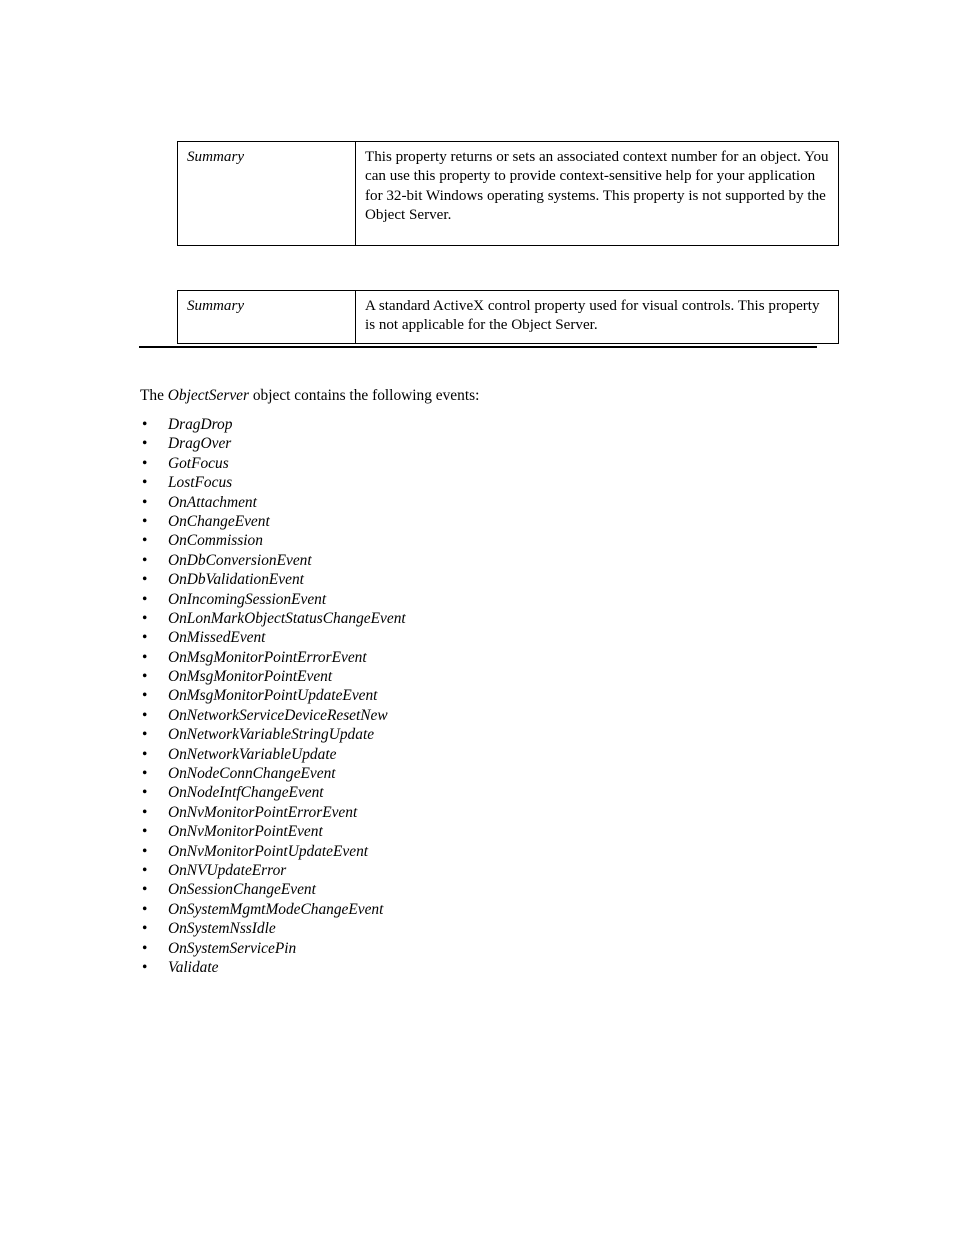 The image size is (954, 1235). I want to click on list-item: • LostFocus, so click(490, 482).